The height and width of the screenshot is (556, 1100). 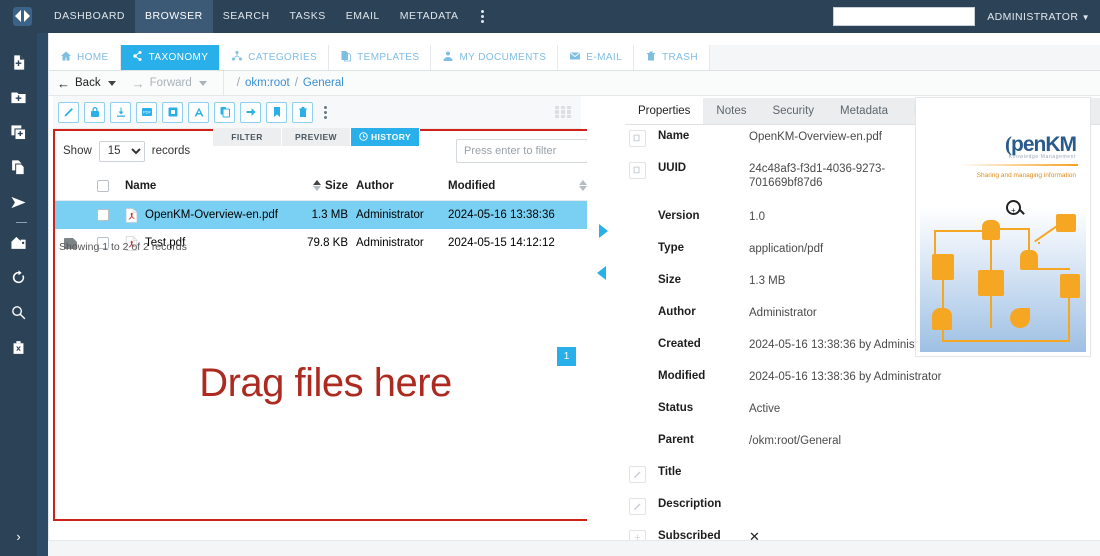 What do you see at coordinates (864, 111) in the screenshot?
I see `tab-metadata: Metadata` at bounding box center [864, 111].